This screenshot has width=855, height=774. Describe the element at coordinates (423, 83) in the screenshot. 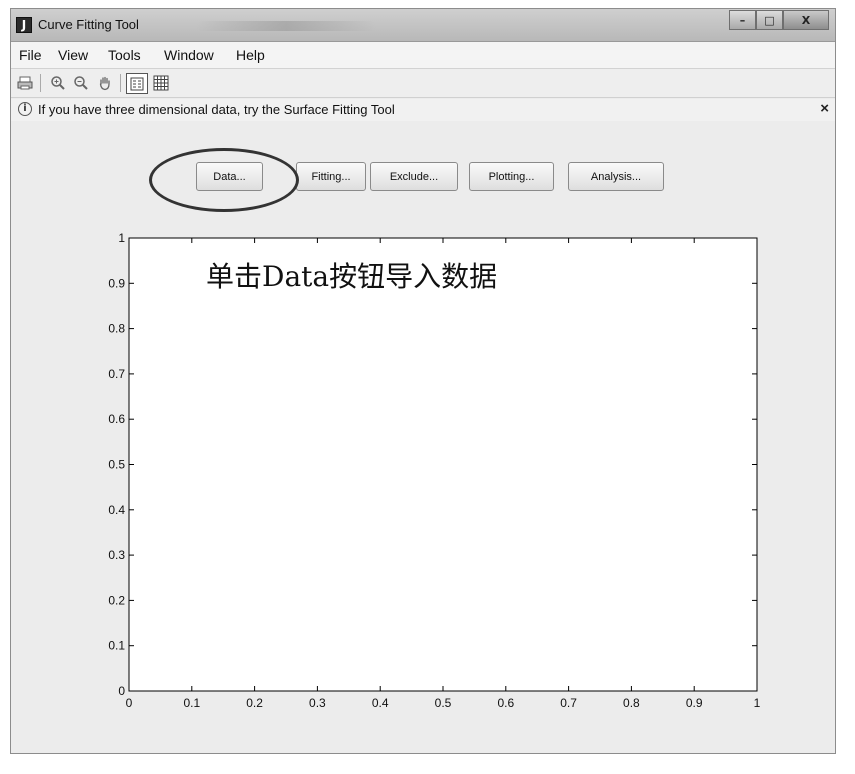

I see `toolbar` at that location.